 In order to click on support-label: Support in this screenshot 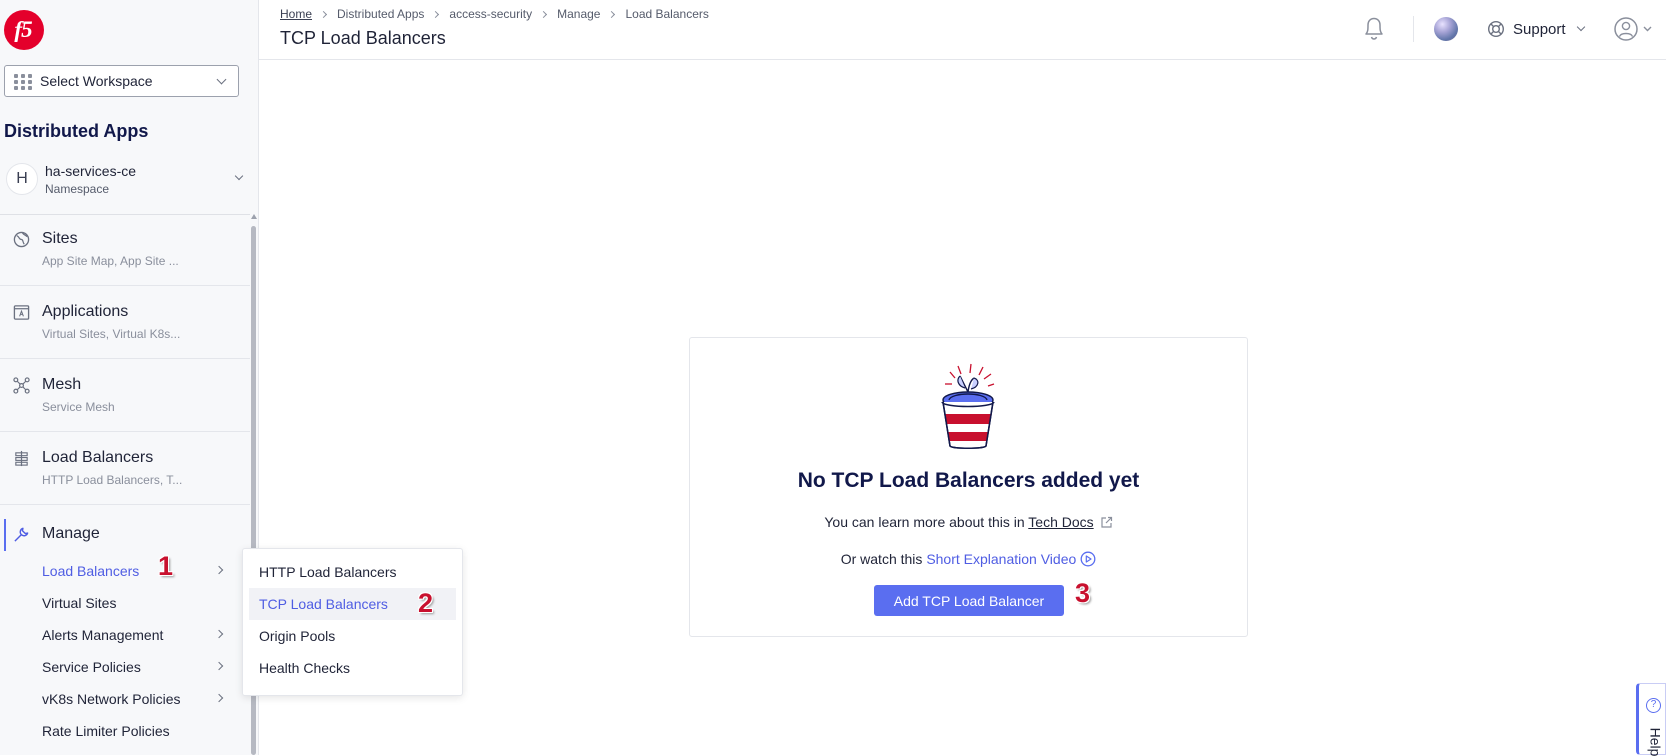, I will do `click(1539, 29)`.